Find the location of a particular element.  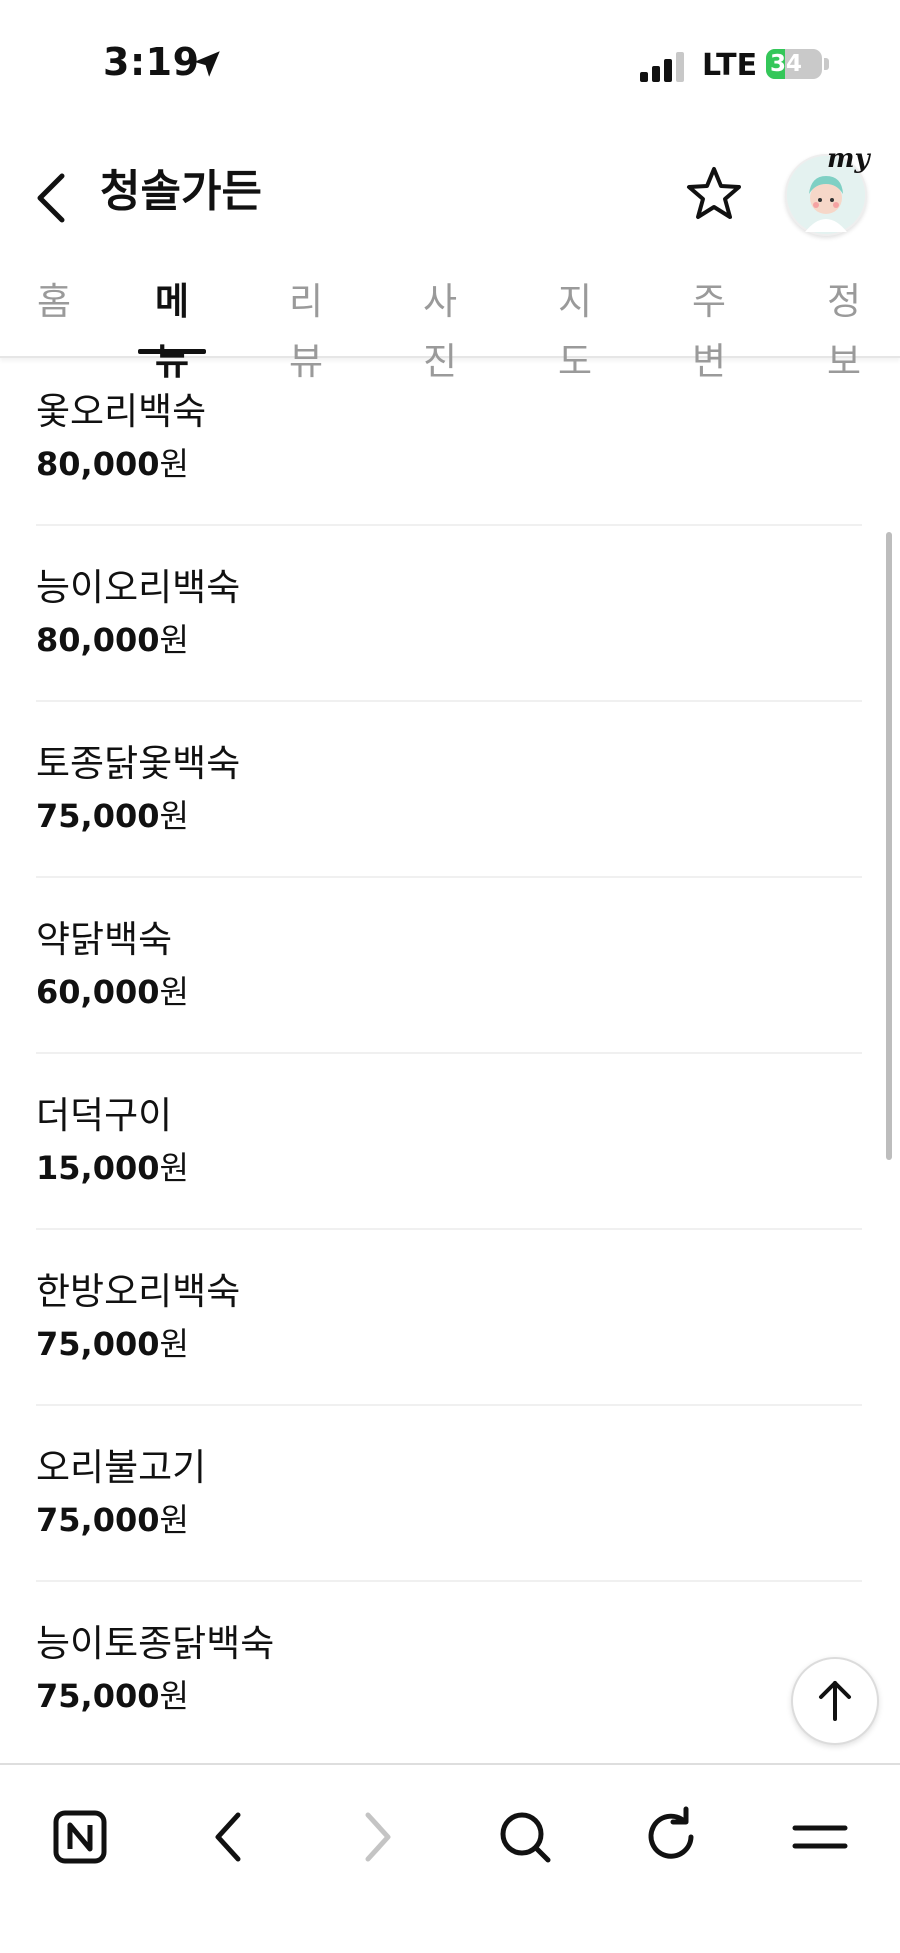

tab-info: 정보 is located at coordinates (844, 327).